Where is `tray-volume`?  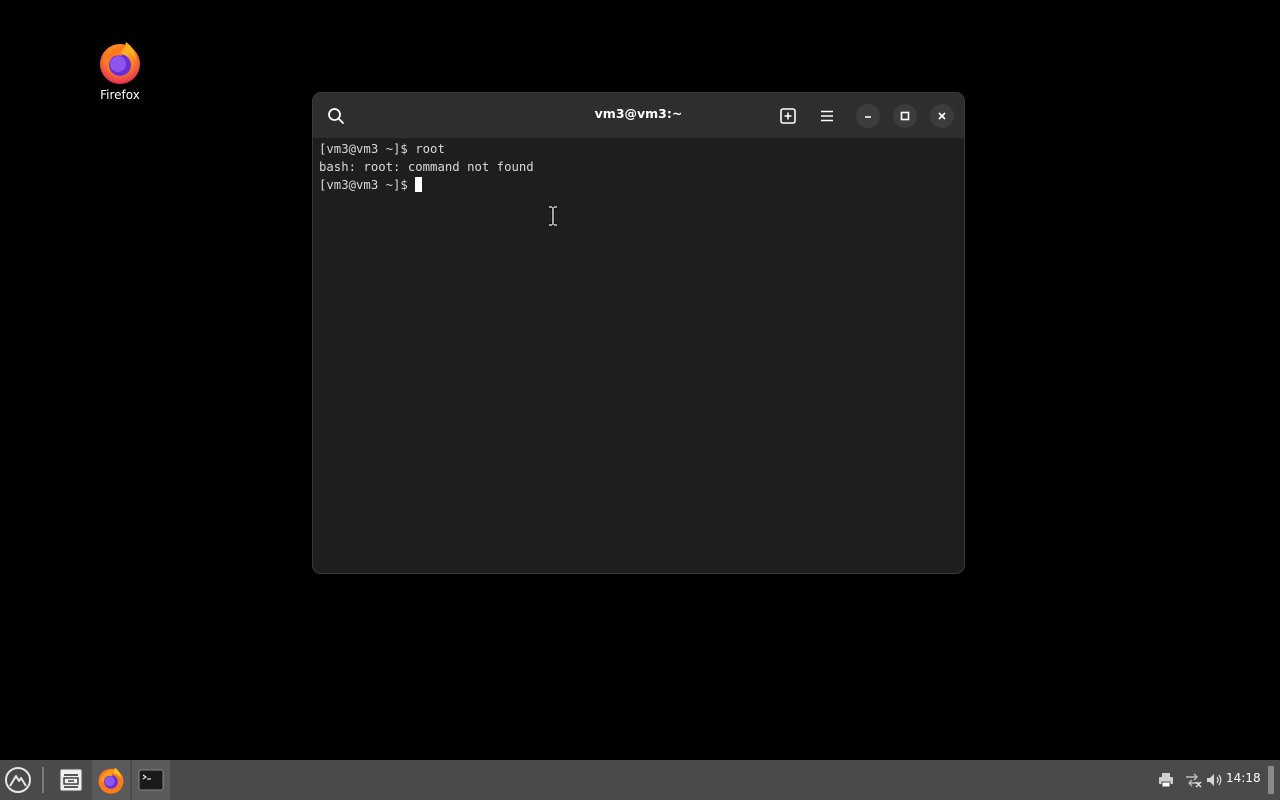 tray-volume is located at coordinates (1215, 780).